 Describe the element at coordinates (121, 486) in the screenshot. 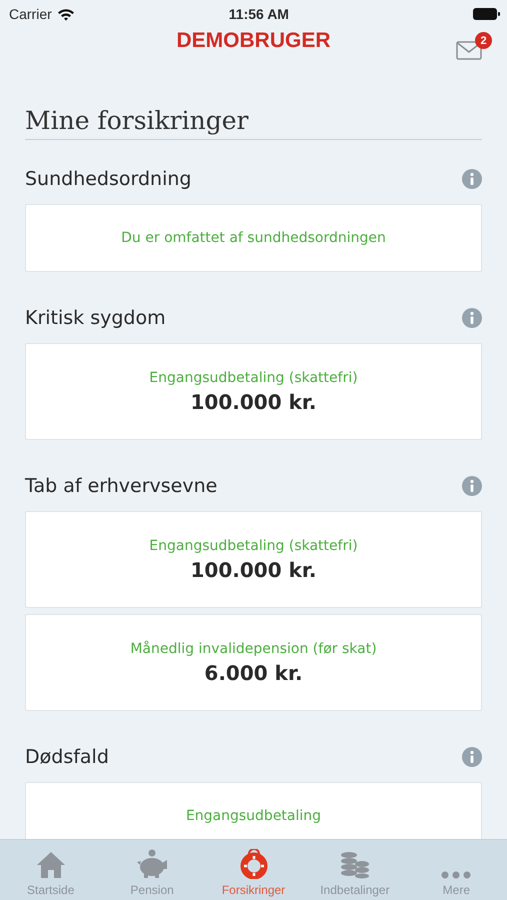

I see `section-heading: Tab af erhvervsevne` at that location.